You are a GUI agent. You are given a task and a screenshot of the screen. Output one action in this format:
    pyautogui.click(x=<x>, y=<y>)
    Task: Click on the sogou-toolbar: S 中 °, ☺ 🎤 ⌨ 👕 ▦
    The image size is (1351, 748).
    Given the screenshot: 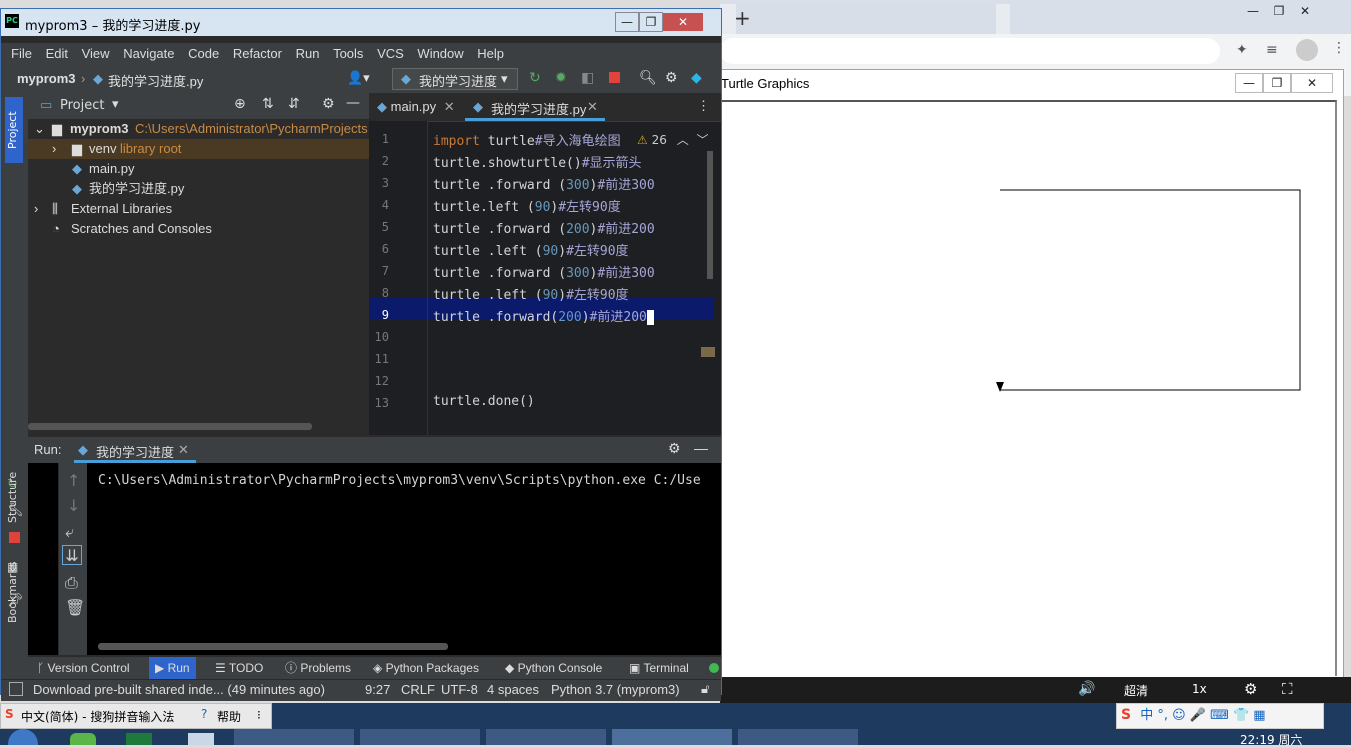 What is the action you would take?
    pyautogui.click(x=1220, y=716)
    